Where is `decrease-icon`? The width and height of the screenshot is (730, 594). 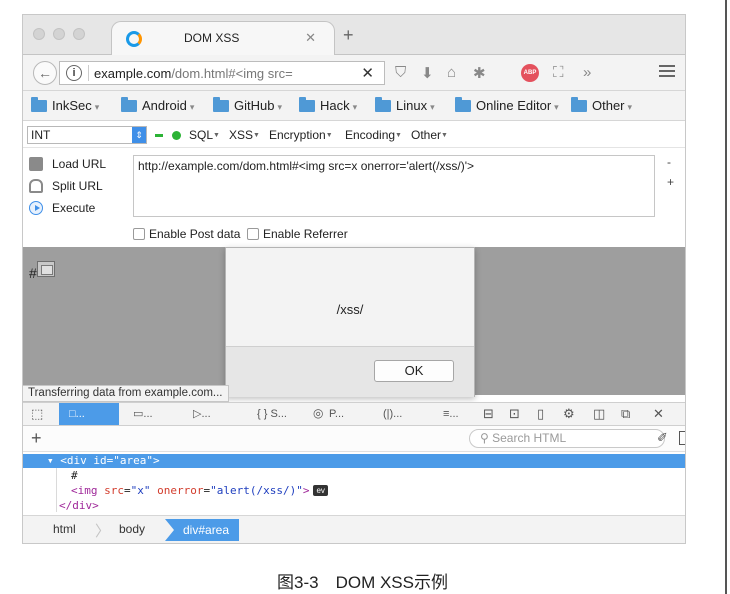 decrease-icon is located at coordinates (159, 135).